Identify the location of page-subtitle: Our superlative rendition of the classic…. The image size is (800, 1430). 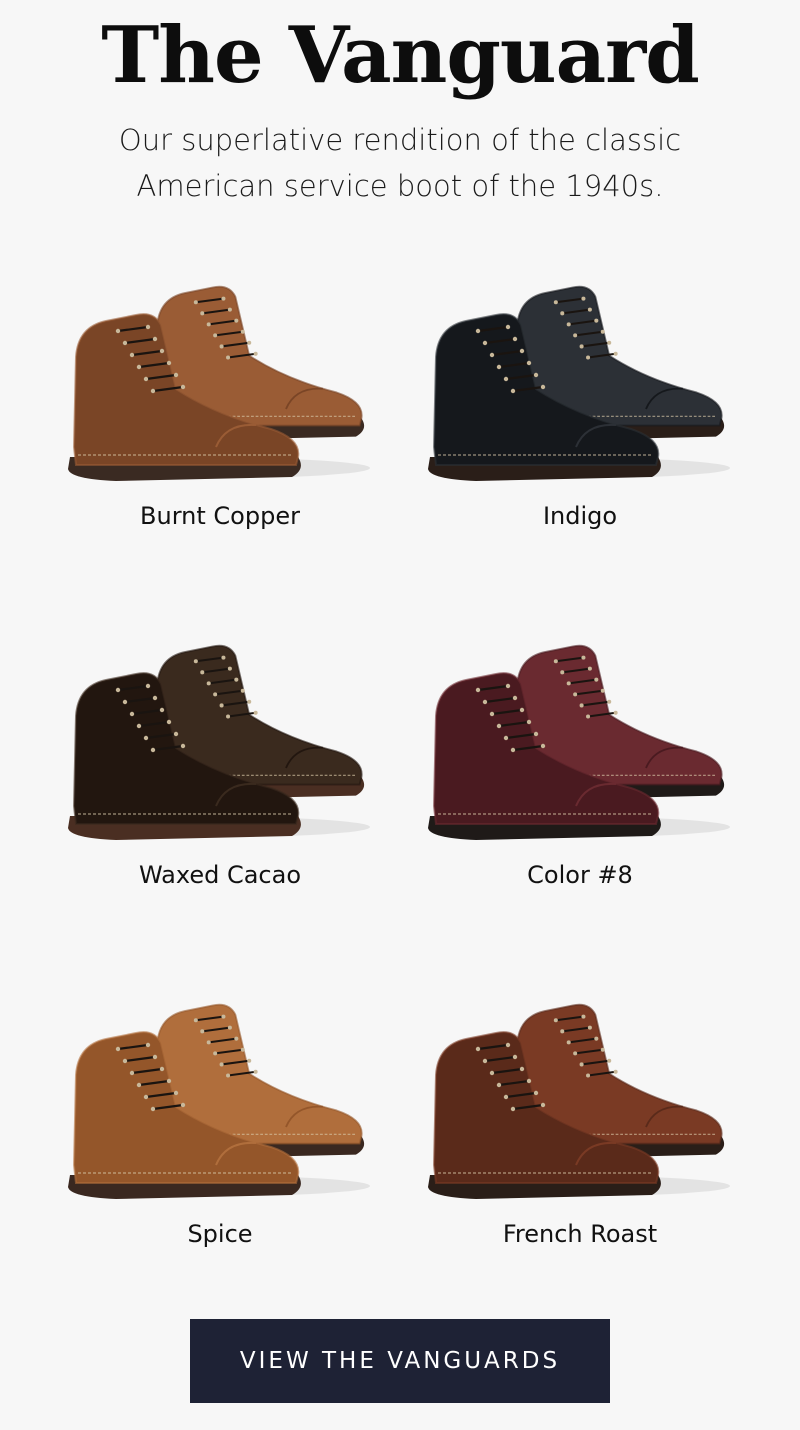
(400, 163).